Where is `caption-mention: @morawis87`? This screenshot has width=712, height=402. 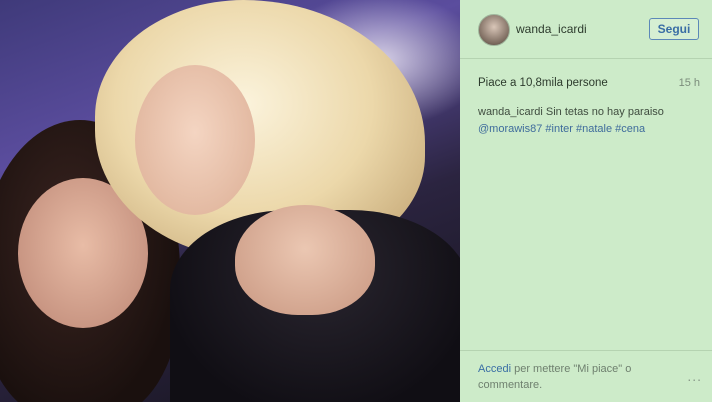 caption-mention: @morawis87 is located at coordinates (510, 129).